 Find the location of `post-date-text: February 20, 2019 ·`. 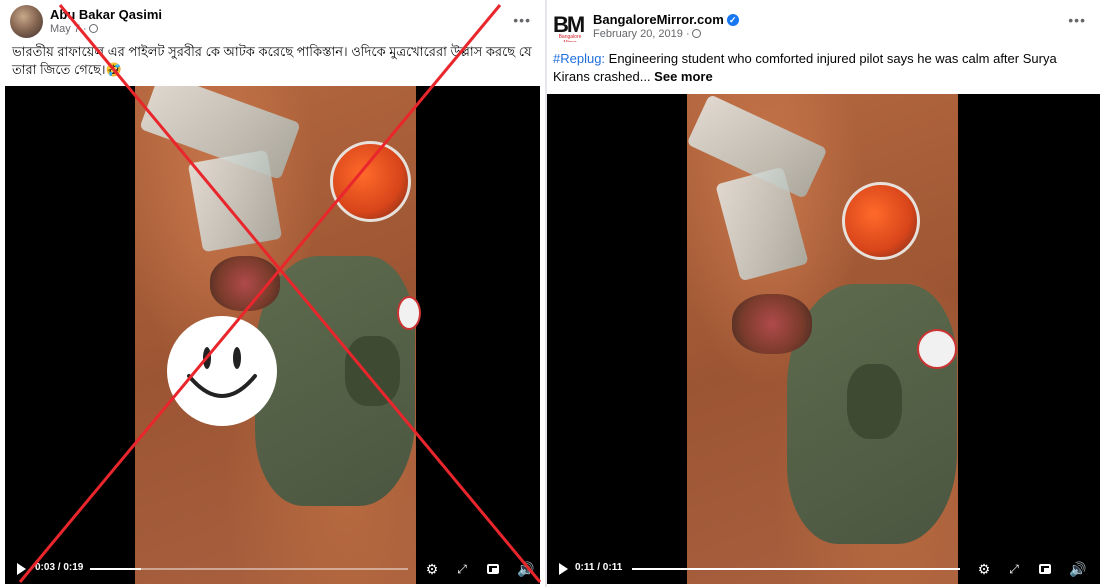

post-date-text: February 20, 2019 · is located at coordinates (641, 34).